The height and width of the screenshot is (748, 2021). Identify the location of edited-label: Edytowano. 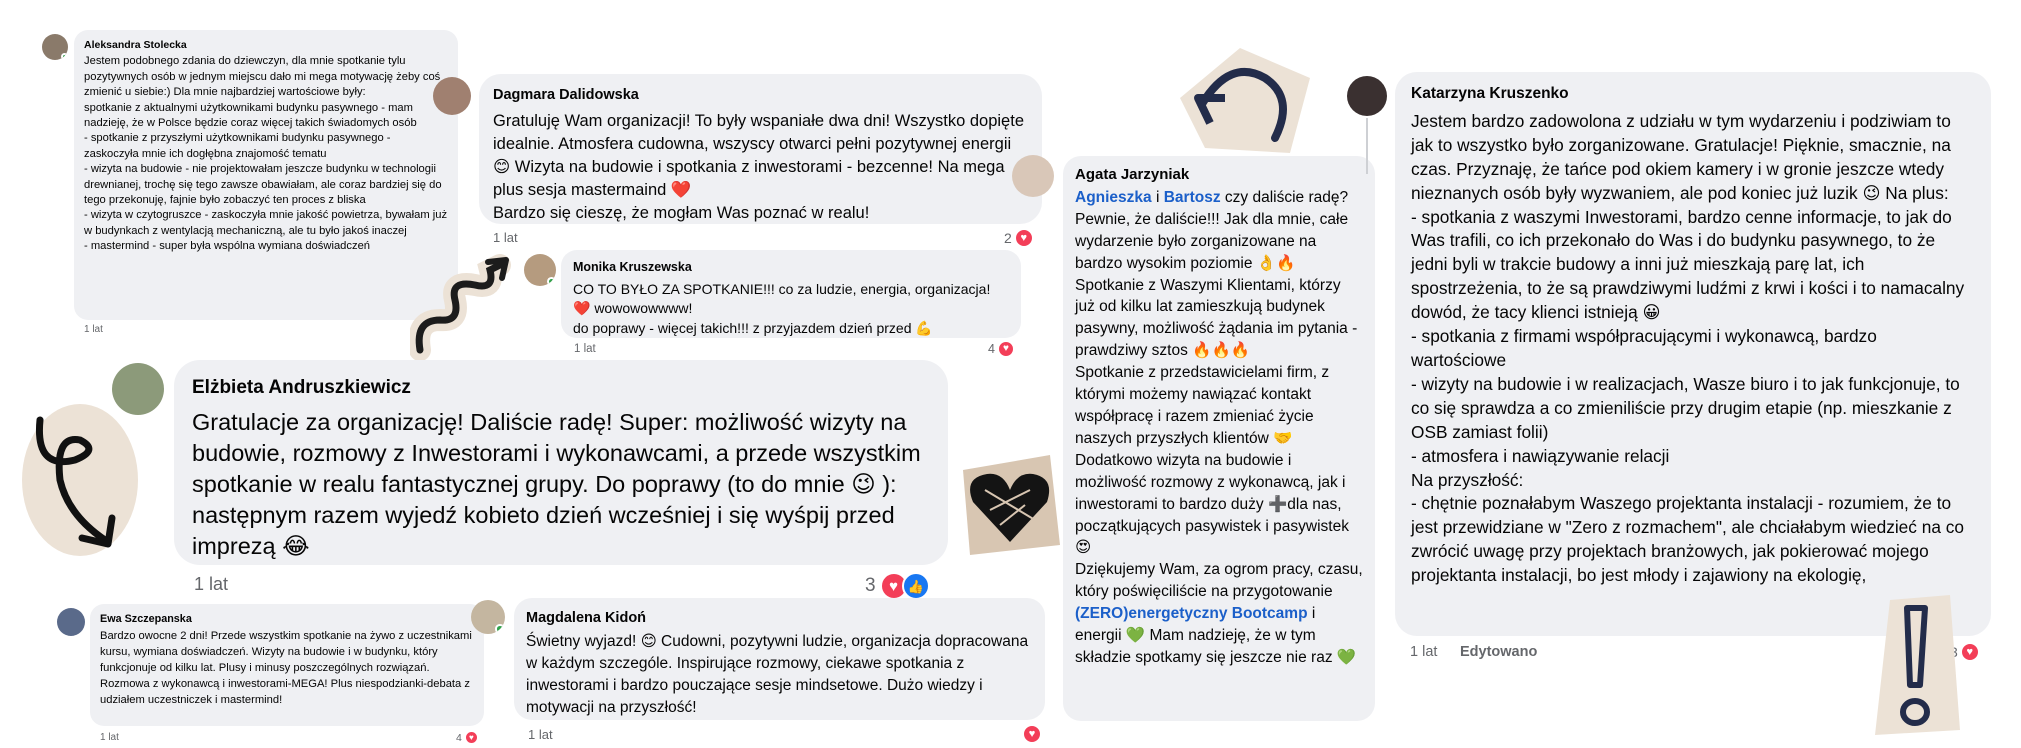
(1499, 652).